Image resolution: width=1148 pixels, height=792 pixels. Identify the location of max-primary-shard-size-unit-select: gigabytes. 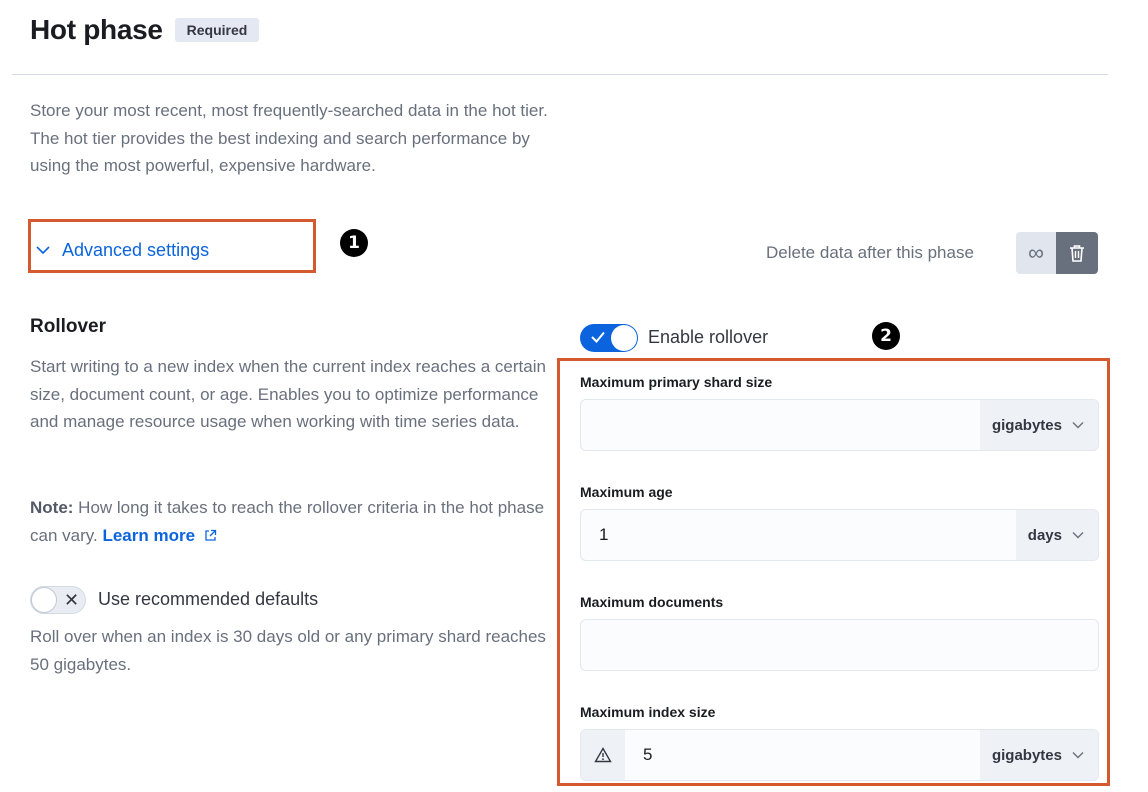
(1038, 425).